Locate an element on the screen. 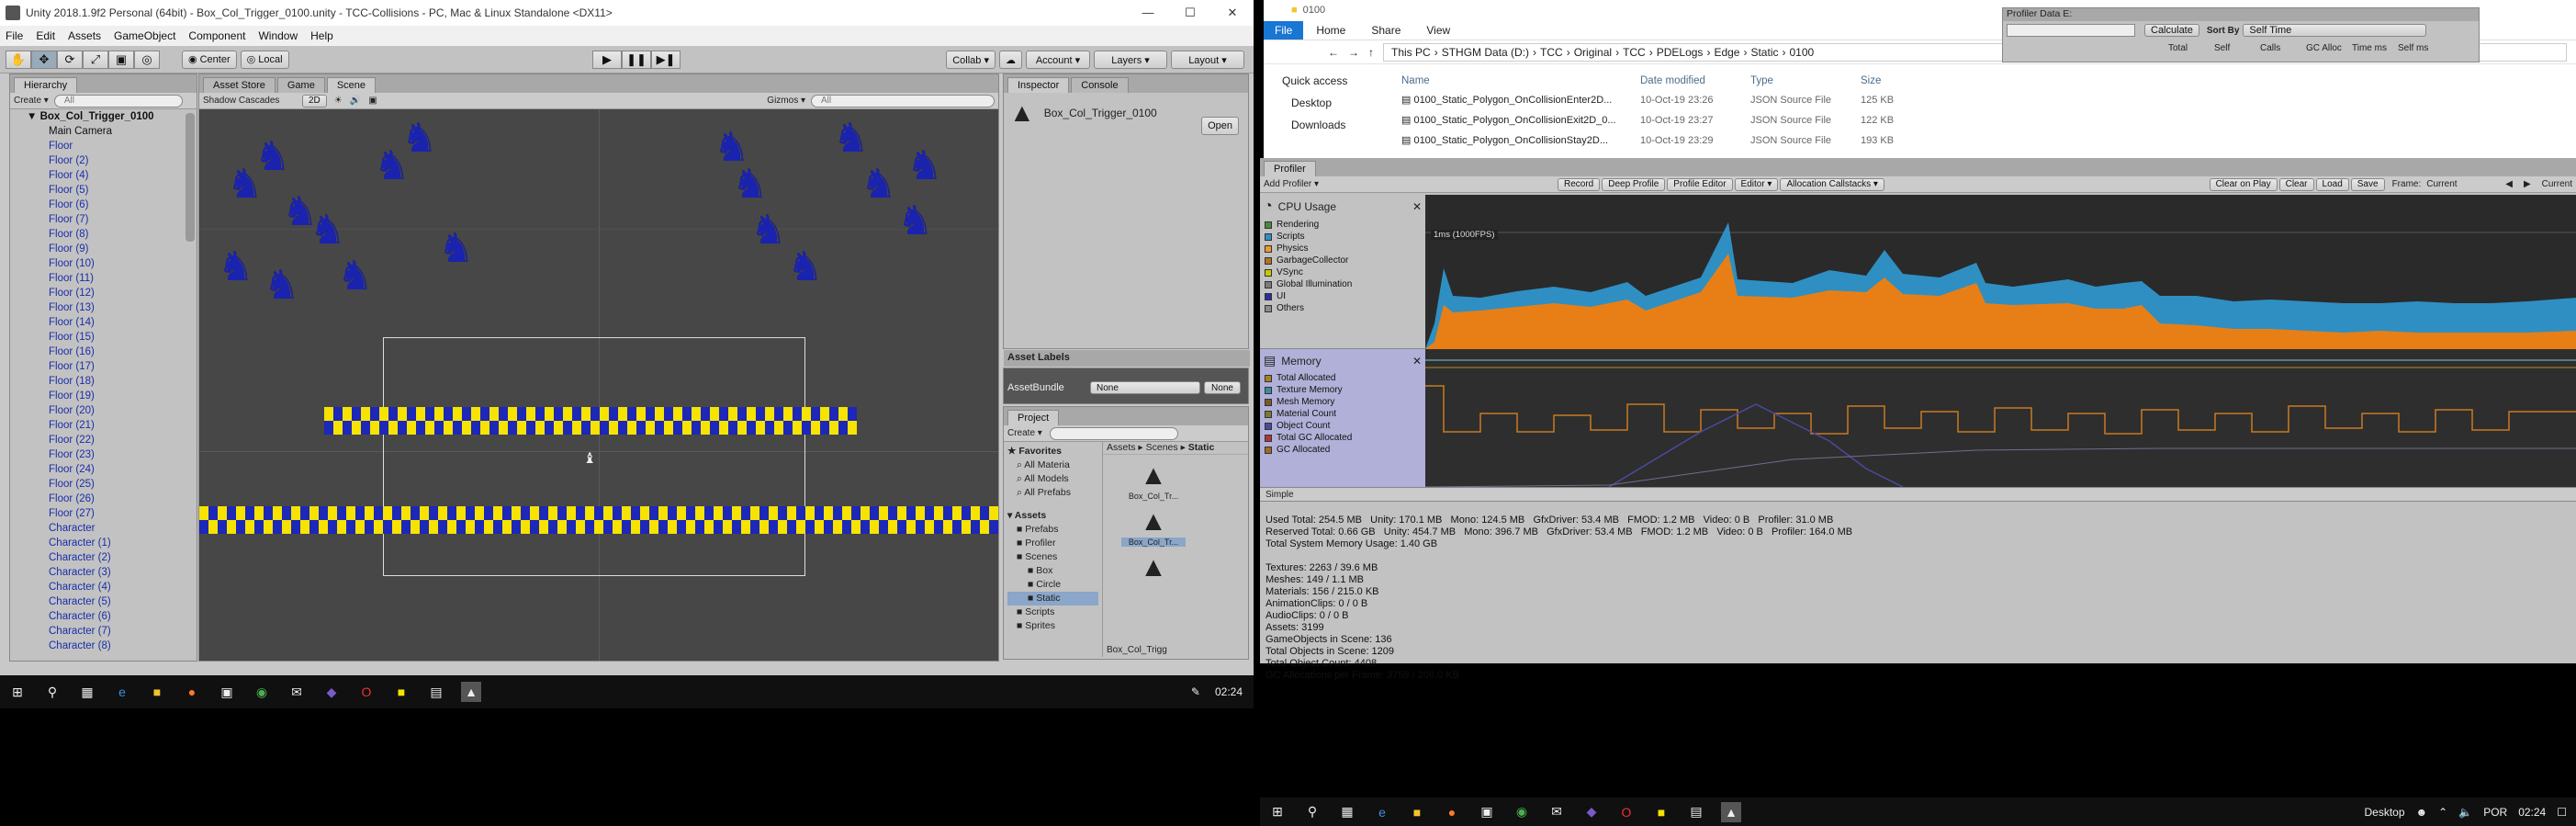  vs-icon-2: ◆ is located at coordinates (1591, 812).